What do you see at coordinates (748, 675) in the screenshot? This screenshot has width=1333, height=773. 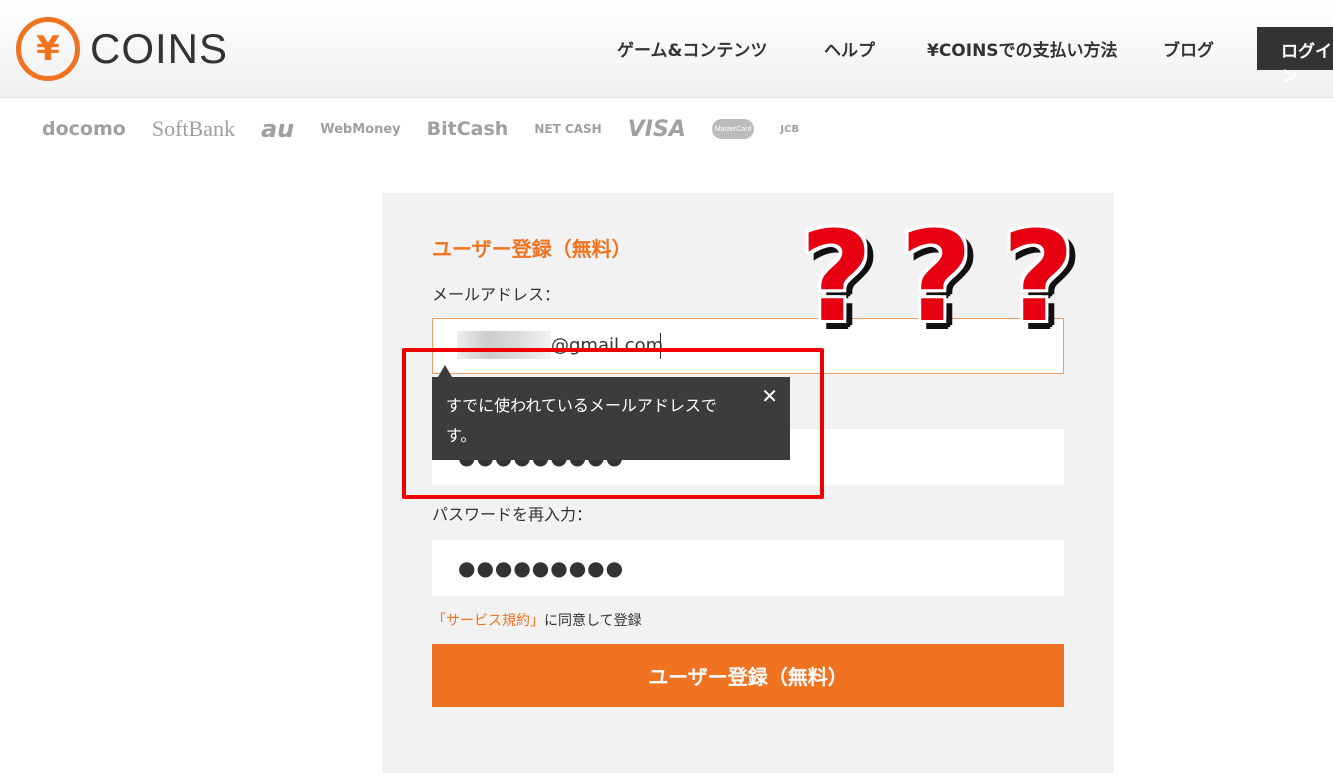 I see `register-button: ユーザー登録（無料）` at bounding box center [748, 675].